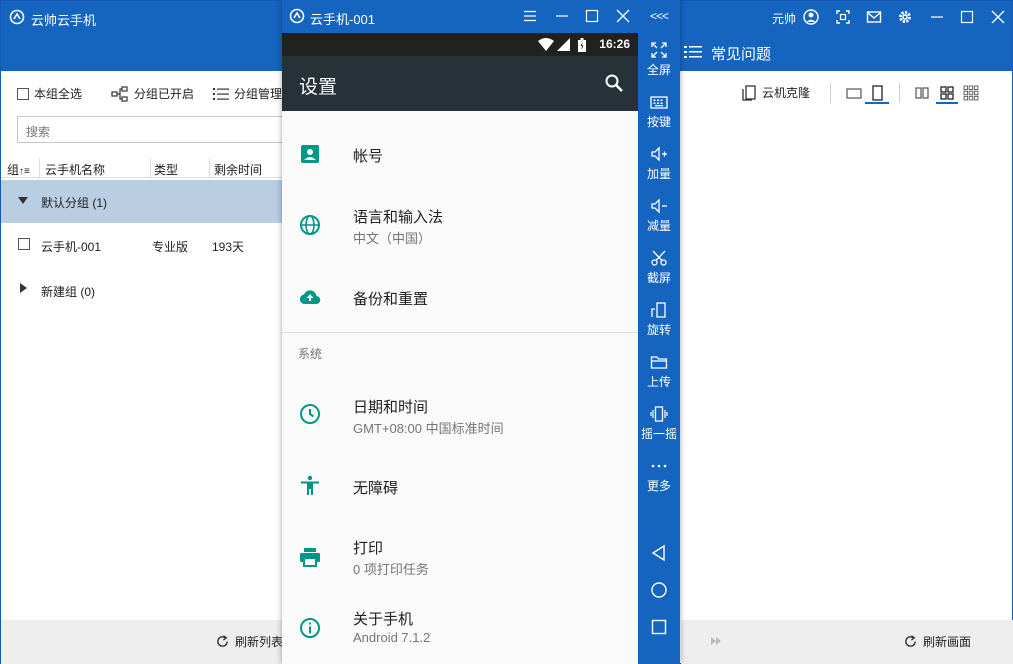 Image resolution: width=1013 pixels, height=664 pixels. What do you see at coordinates (563, 44) in the screenshot?
I see `signal-icon` at bounding box center [563, 44].